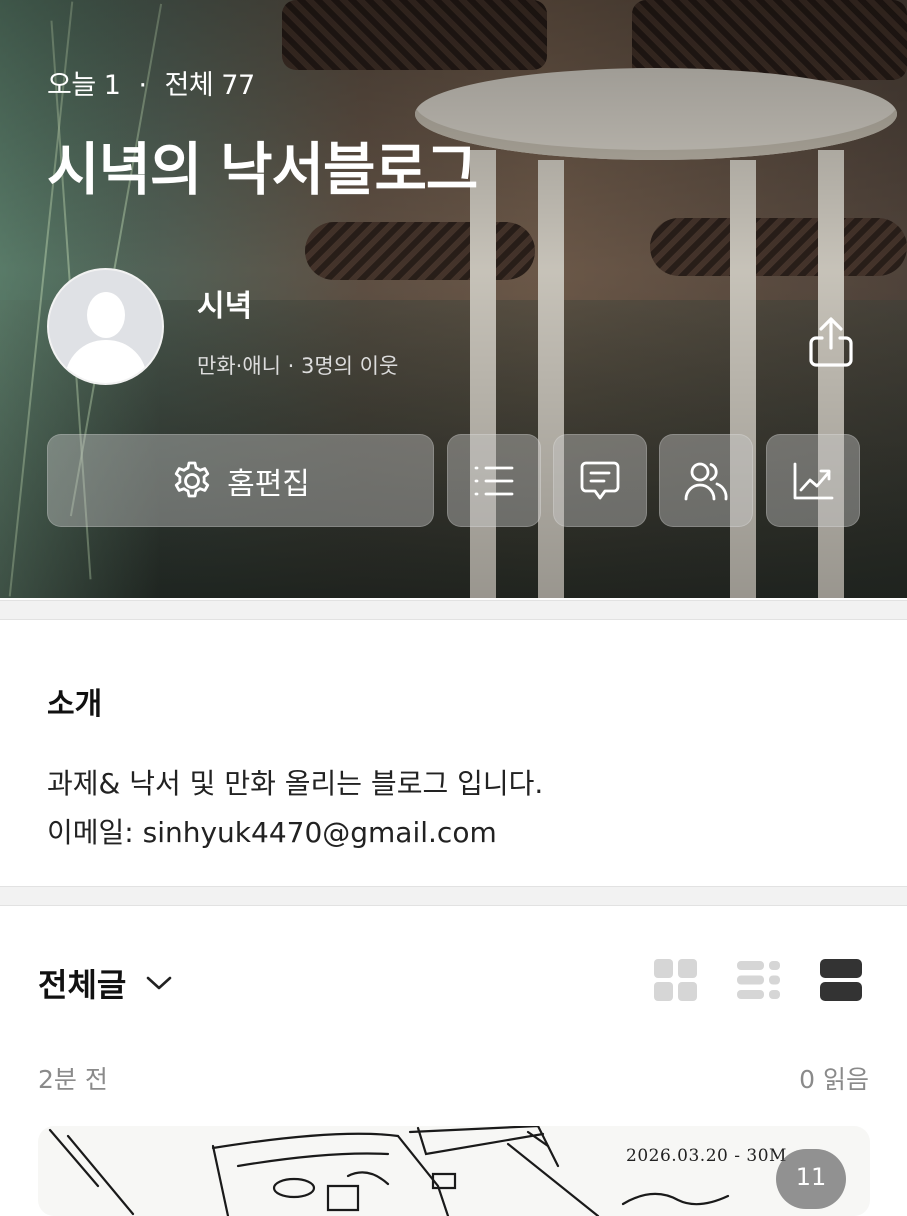 The height and width of the screenshot is (1216, 907). I want to click on chevron-down-icon, so click(159, 983).